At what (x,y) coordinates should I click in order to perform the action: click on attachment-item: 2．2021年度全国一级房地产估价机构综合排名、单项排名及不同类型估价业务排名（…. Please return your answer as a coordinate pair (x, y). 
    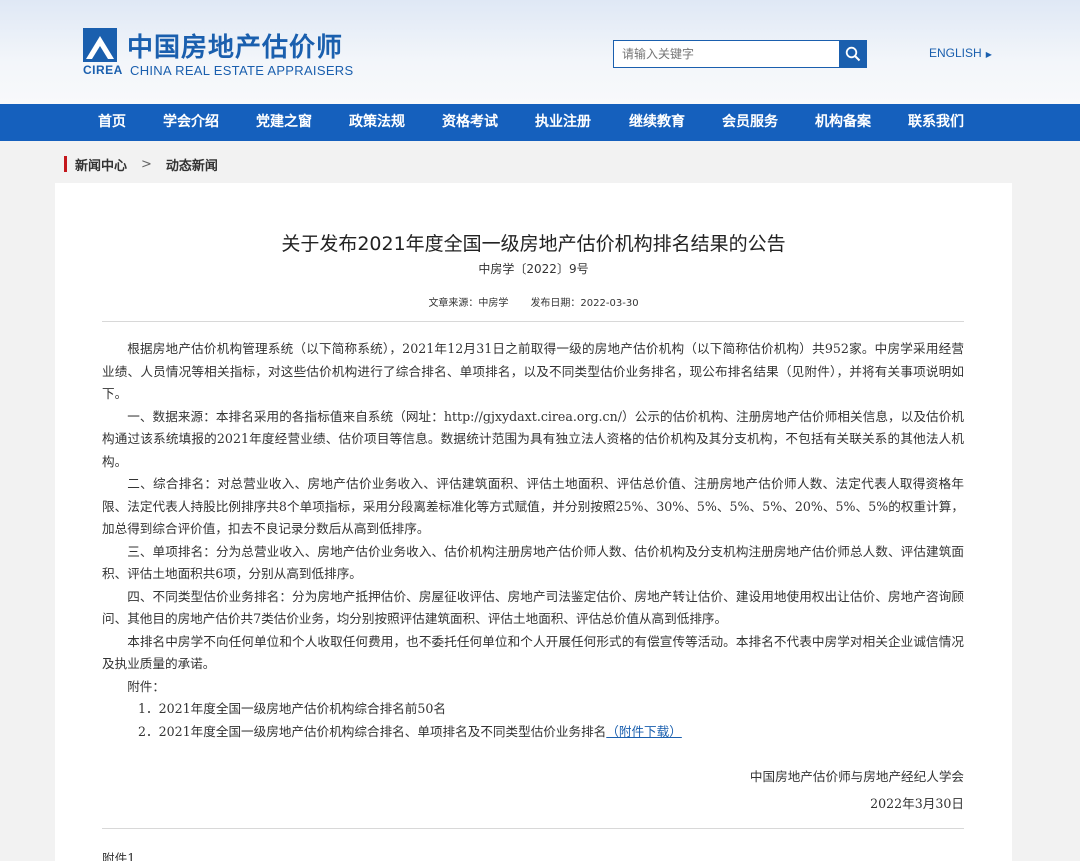
    Looking at the image, I should click on (533, 732).